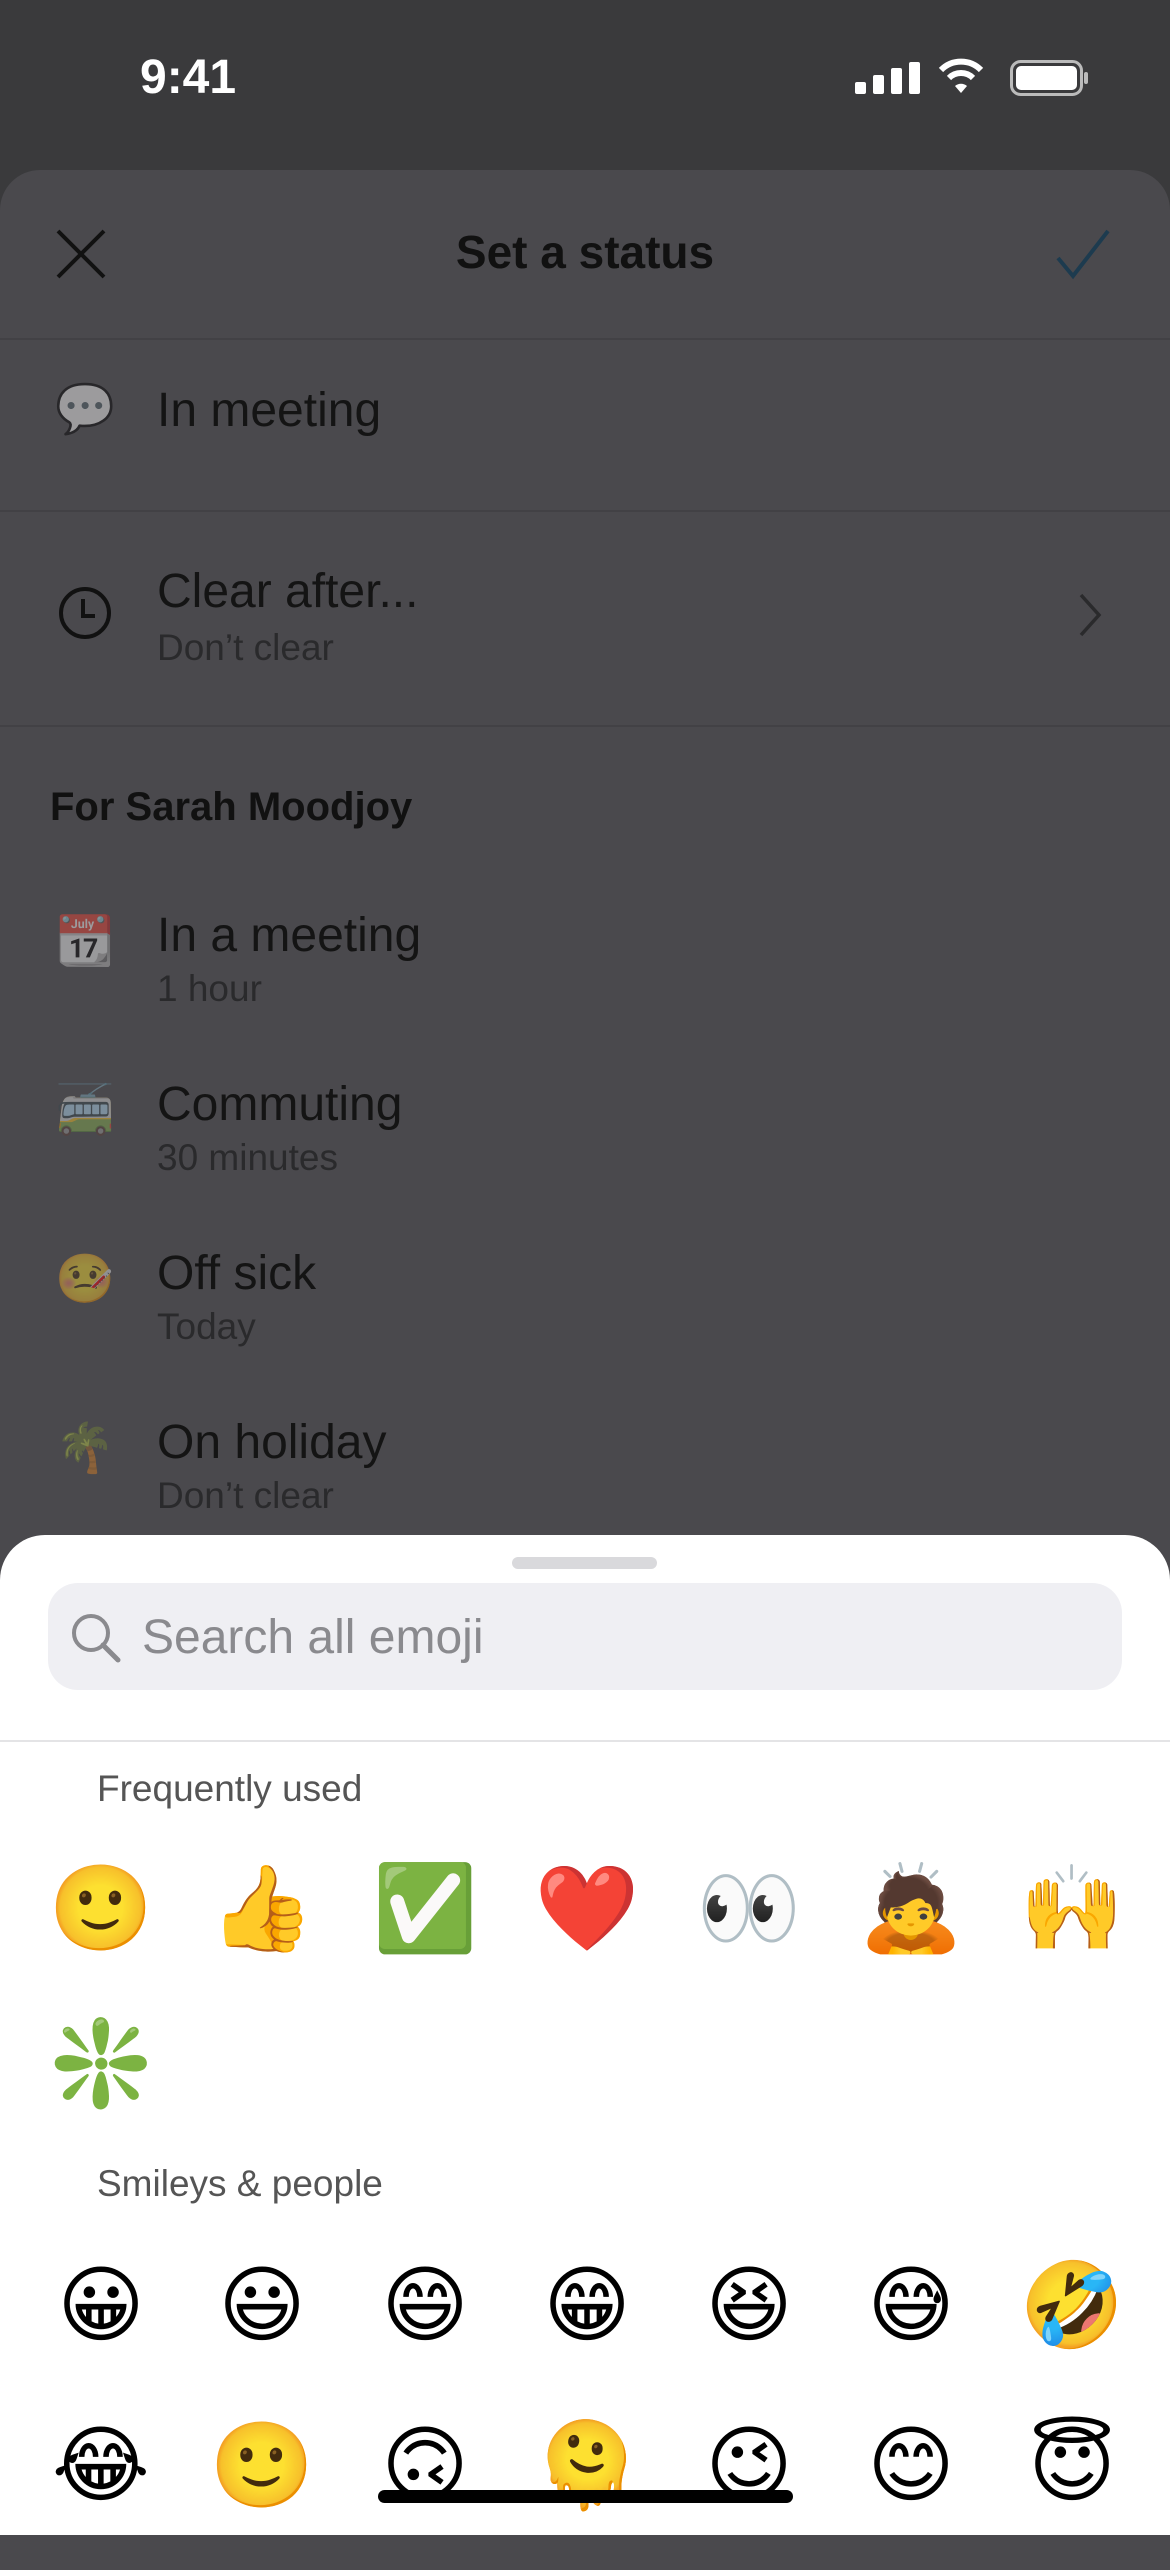  What do you see at coordinates (85, 941) in the screenshot?
I see `calendar-icon: 📆` at bounding box center [85, 941].